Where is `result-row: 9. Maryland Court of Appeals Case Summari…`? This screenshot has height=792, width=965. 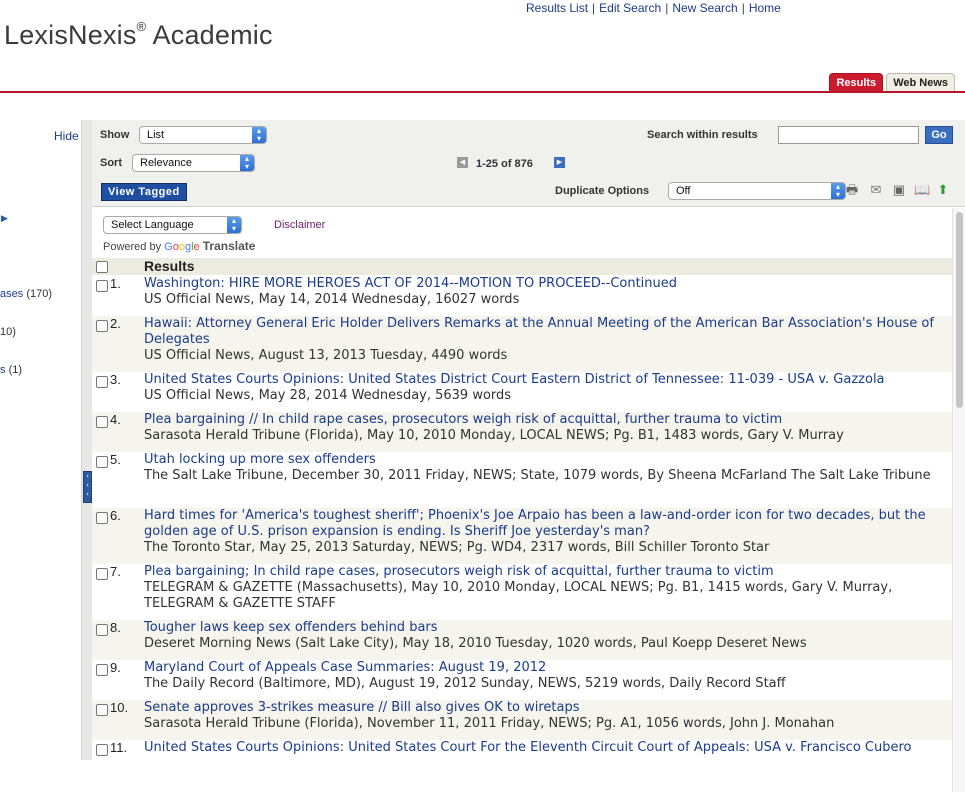
result-row: 9. Maryland Court of Appeals Case Summari… is located at coordinates (522, 680).